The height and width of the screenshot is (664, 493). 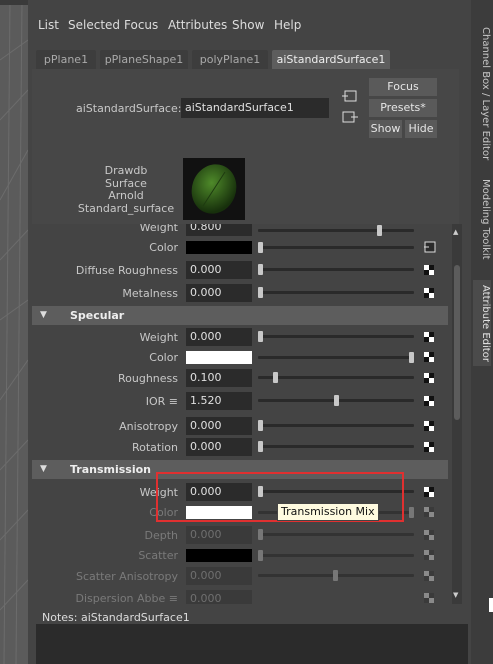 What do you see at coordinates (48, 25) in the screenshot?
I see `menu-list: List` at bounding box center [48, 25].